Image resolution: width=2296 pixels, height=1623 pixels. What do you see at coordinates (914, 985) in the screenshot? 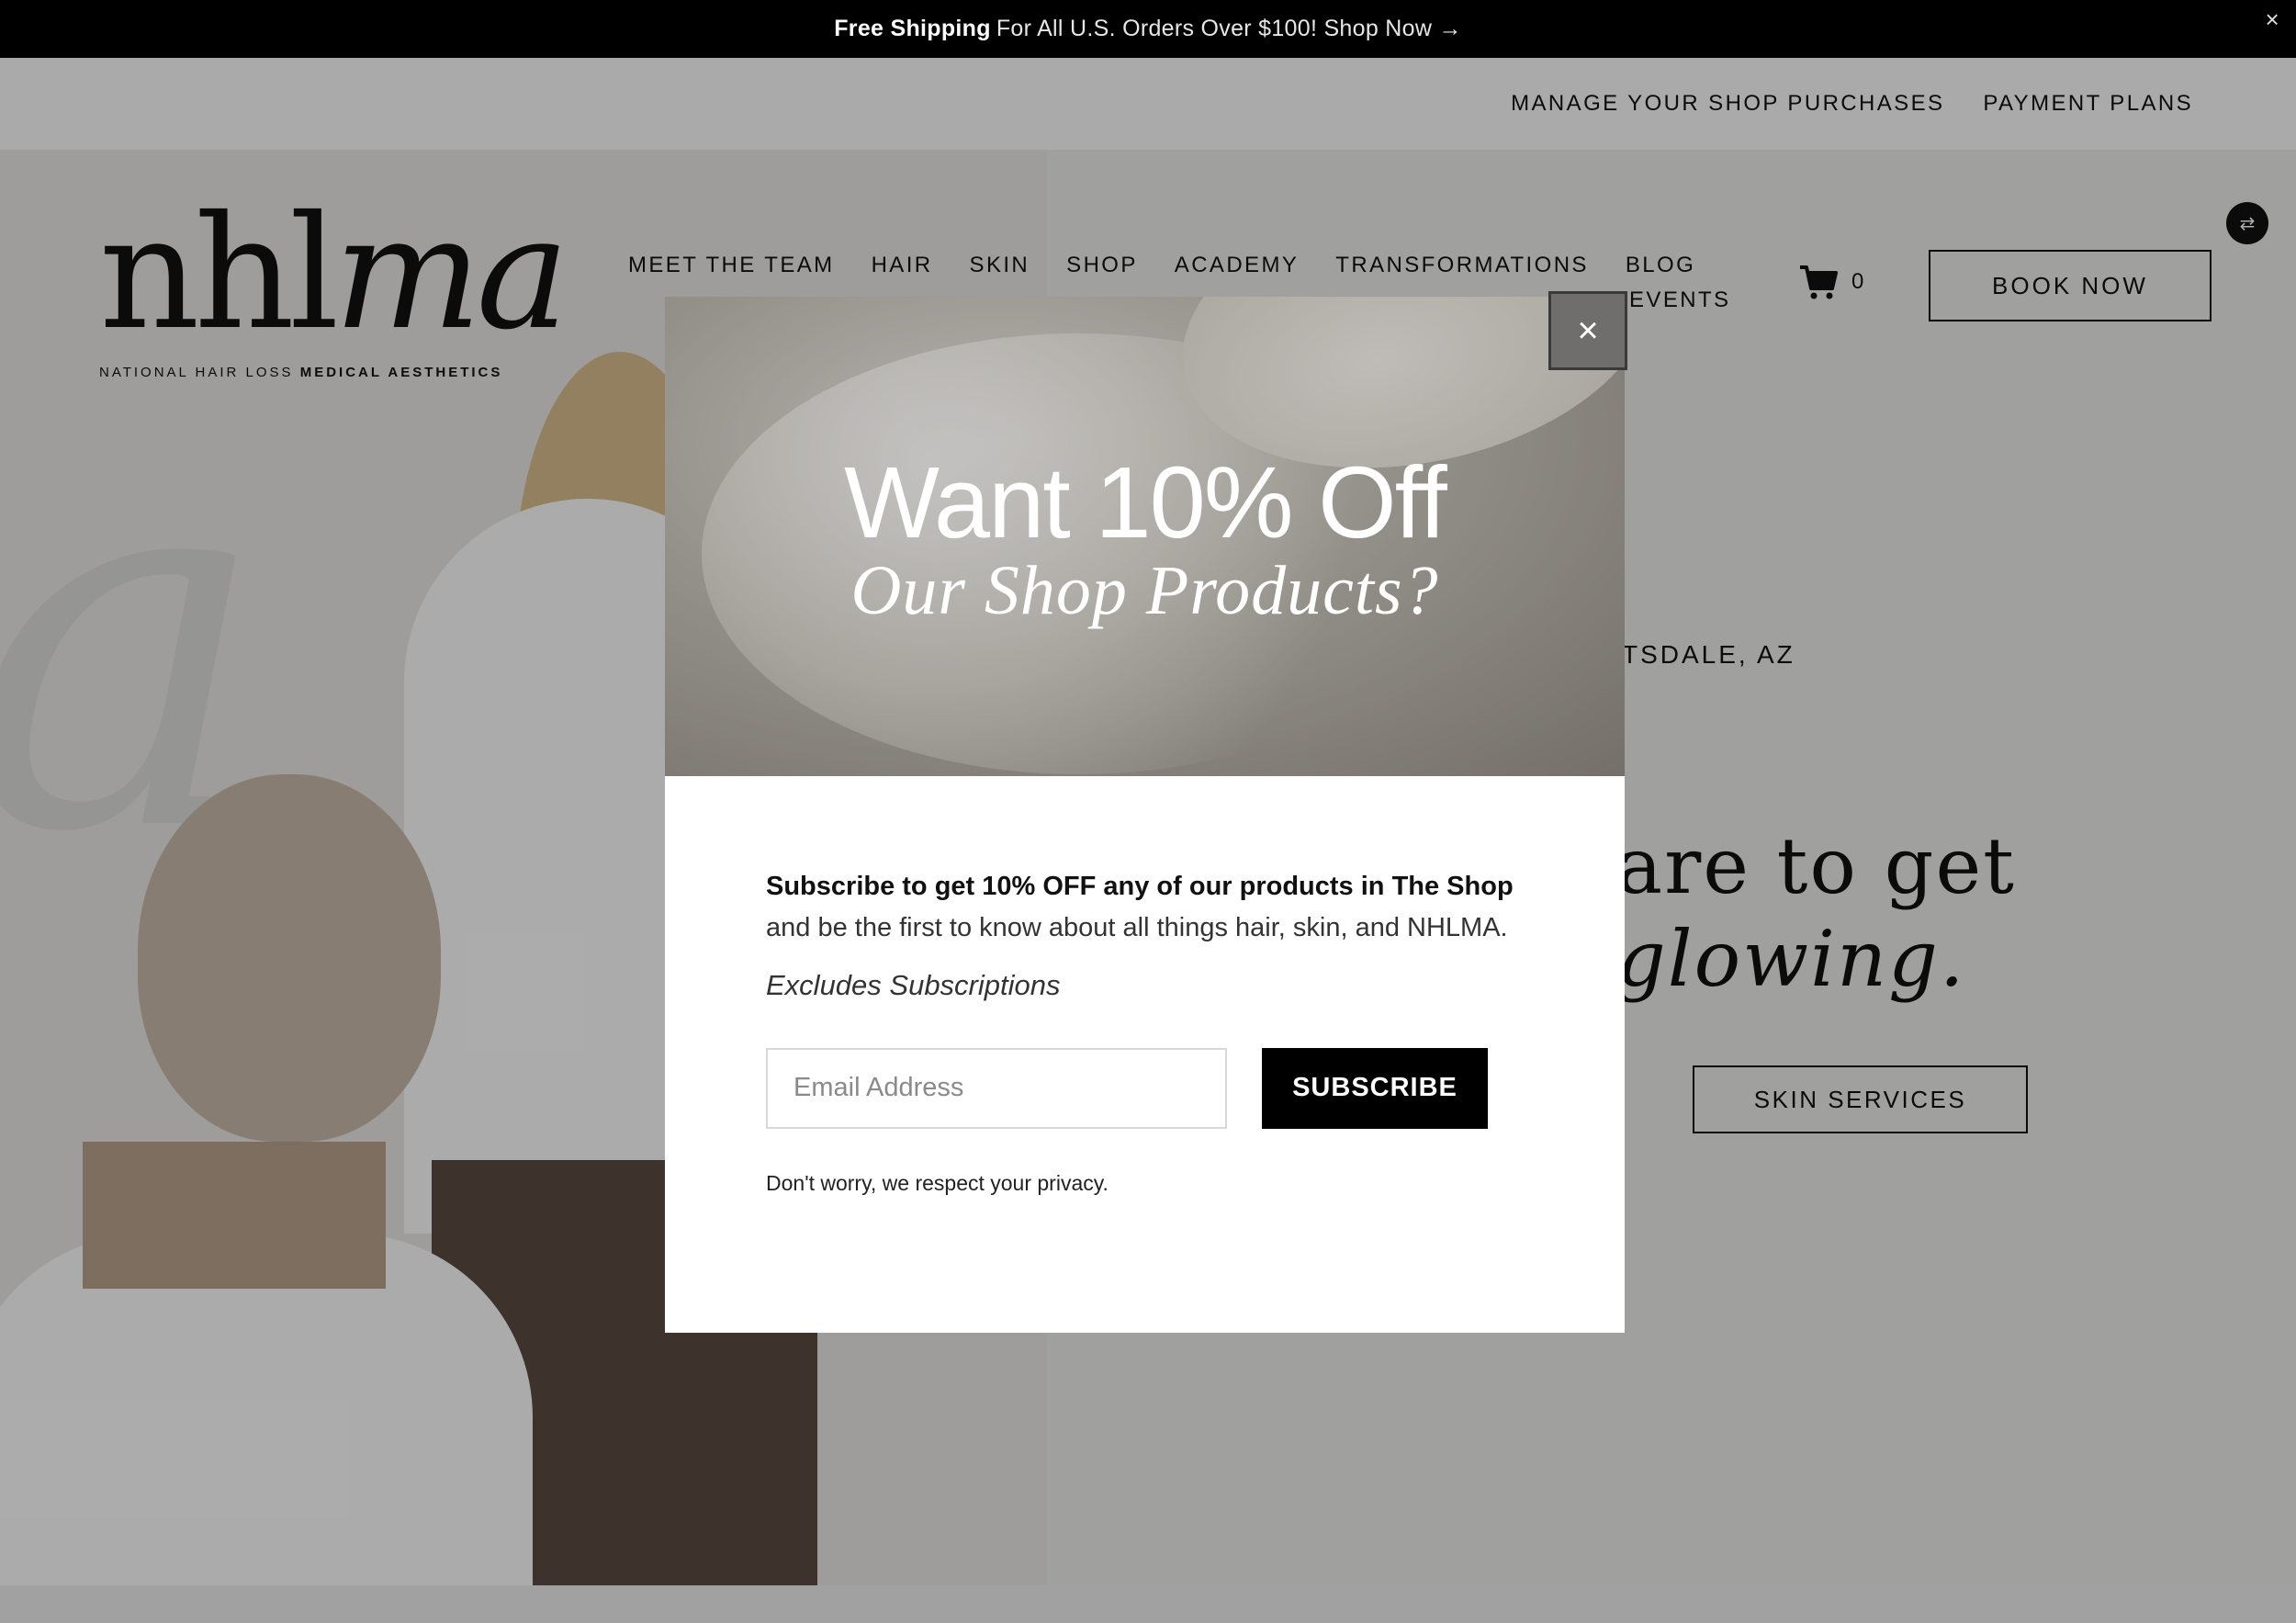
I see `modal-note: Excludes Subscriptions` at bounding box center [914, 985].